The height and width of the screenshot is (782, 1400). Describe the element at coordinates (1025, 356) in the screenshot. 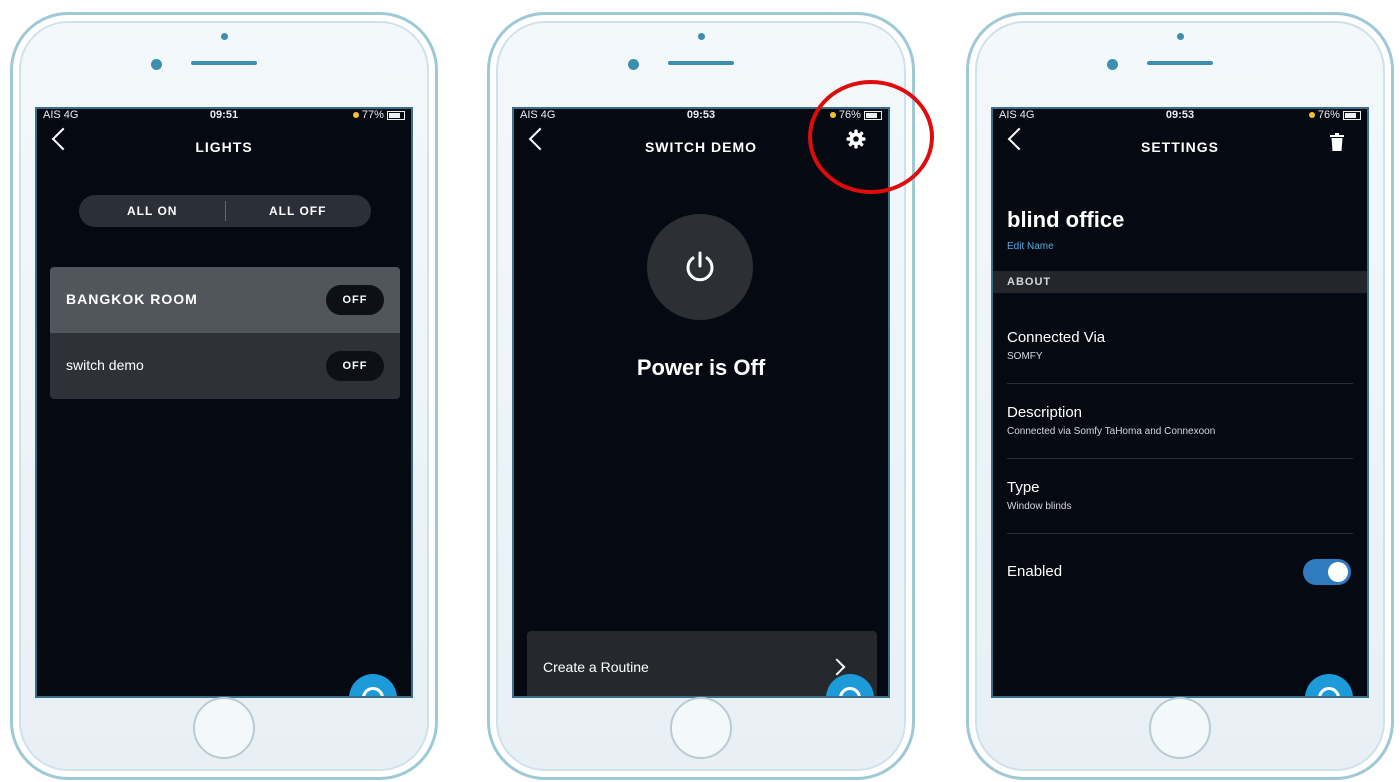

I see `row-value: SOMFY` at that location.